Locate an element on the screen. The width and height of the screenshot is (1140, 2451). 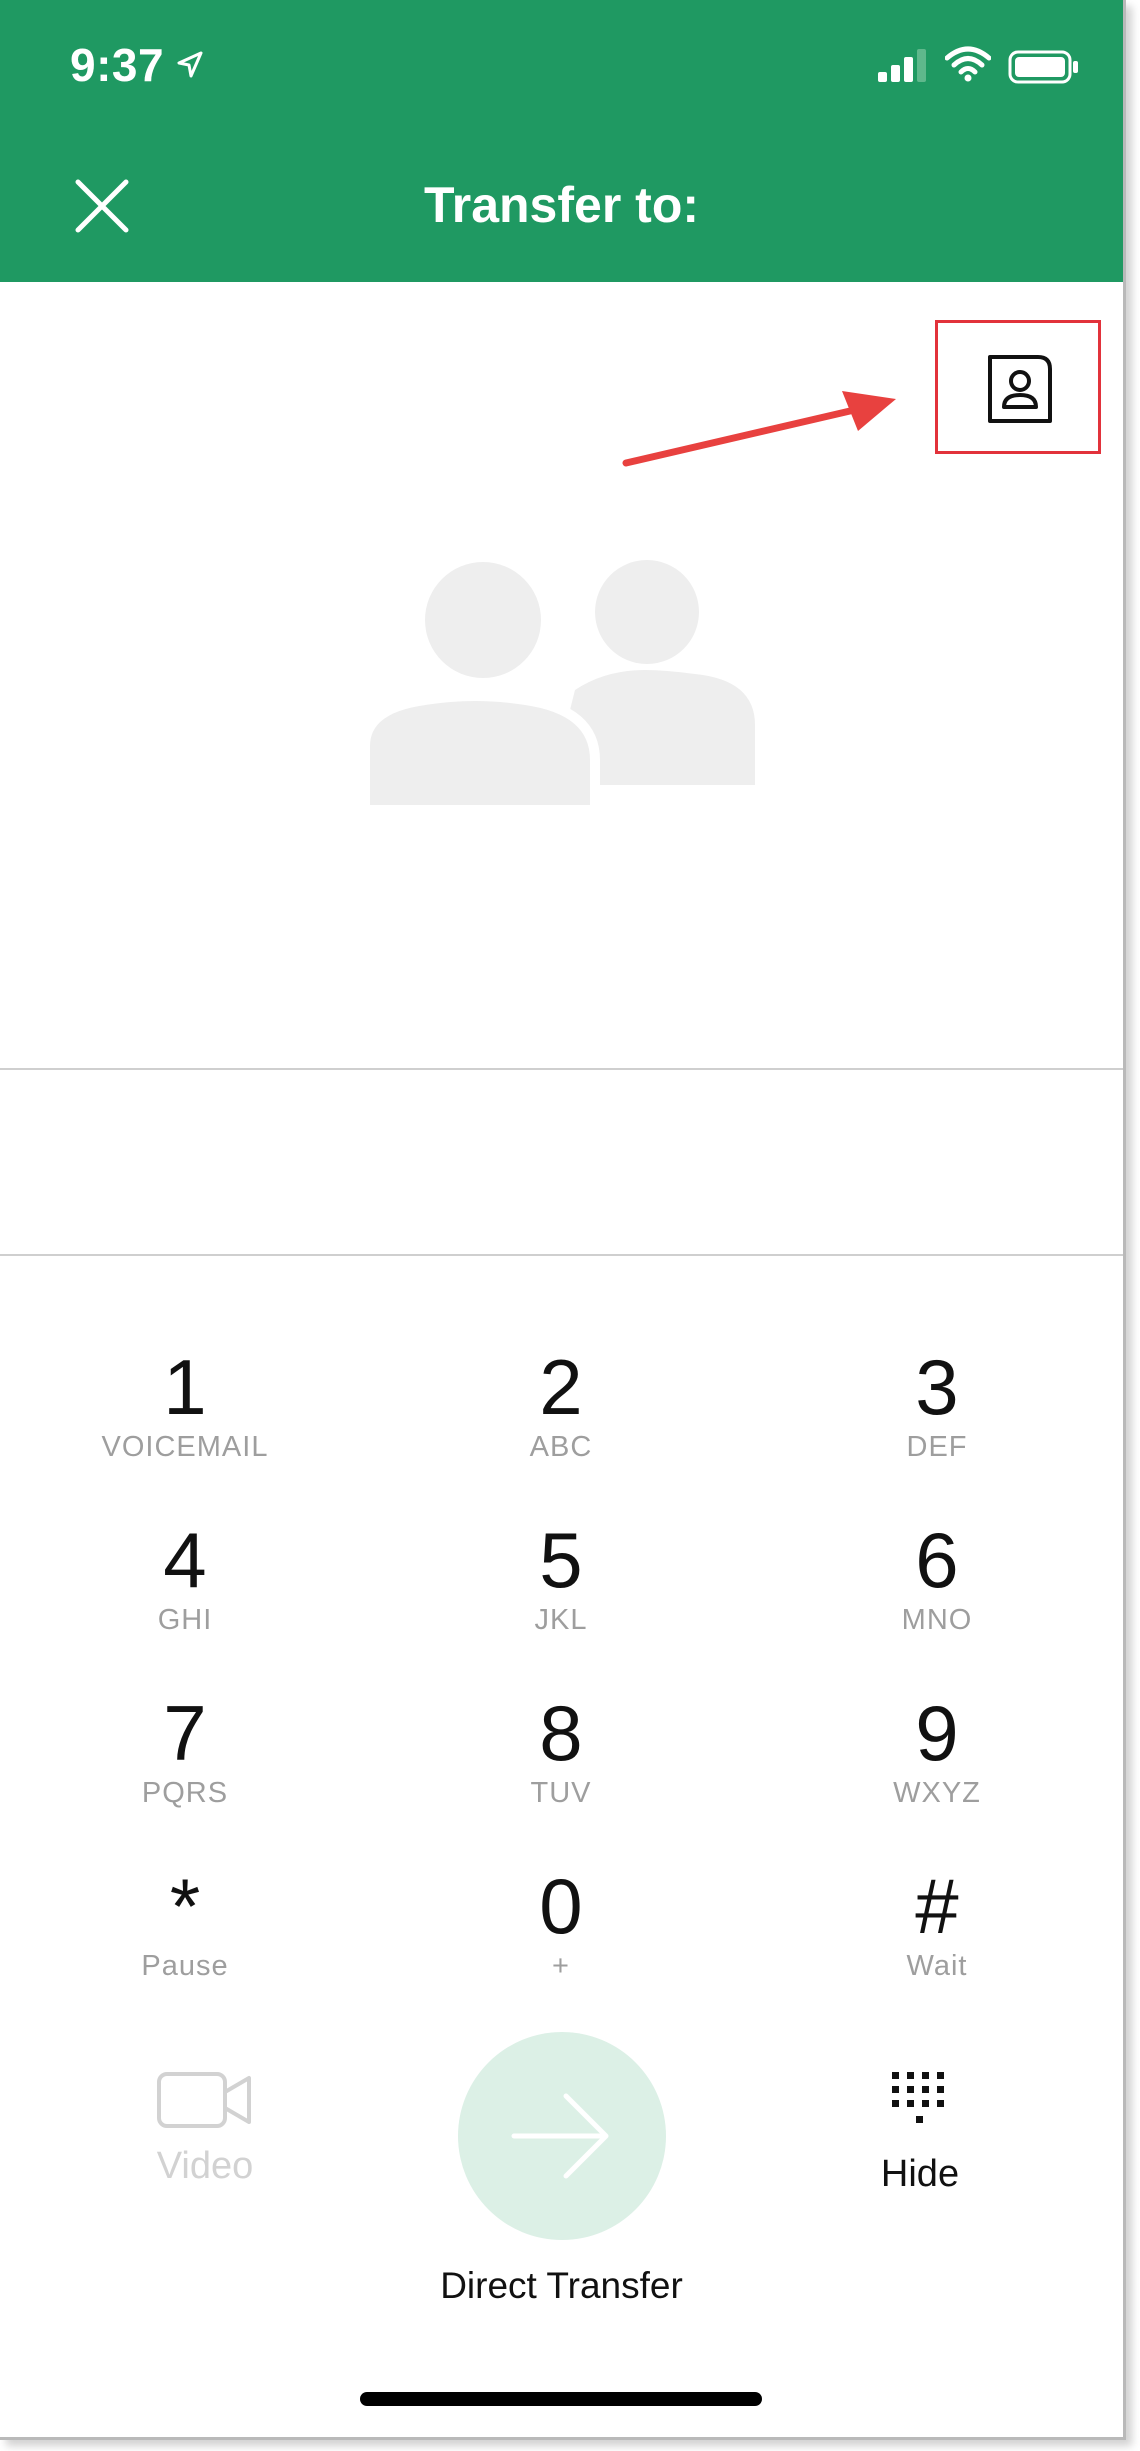
cellular-signal-icon is located at coordinates (902, 65).